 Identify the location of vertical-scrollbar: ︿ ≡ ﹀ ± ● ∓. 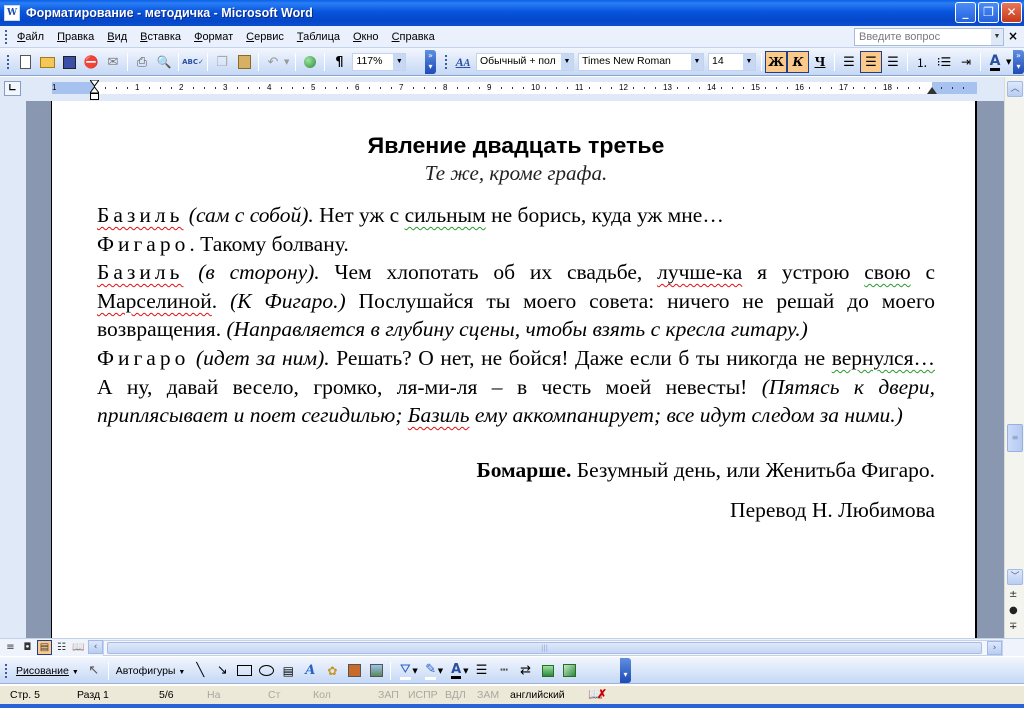
(1014, 357).